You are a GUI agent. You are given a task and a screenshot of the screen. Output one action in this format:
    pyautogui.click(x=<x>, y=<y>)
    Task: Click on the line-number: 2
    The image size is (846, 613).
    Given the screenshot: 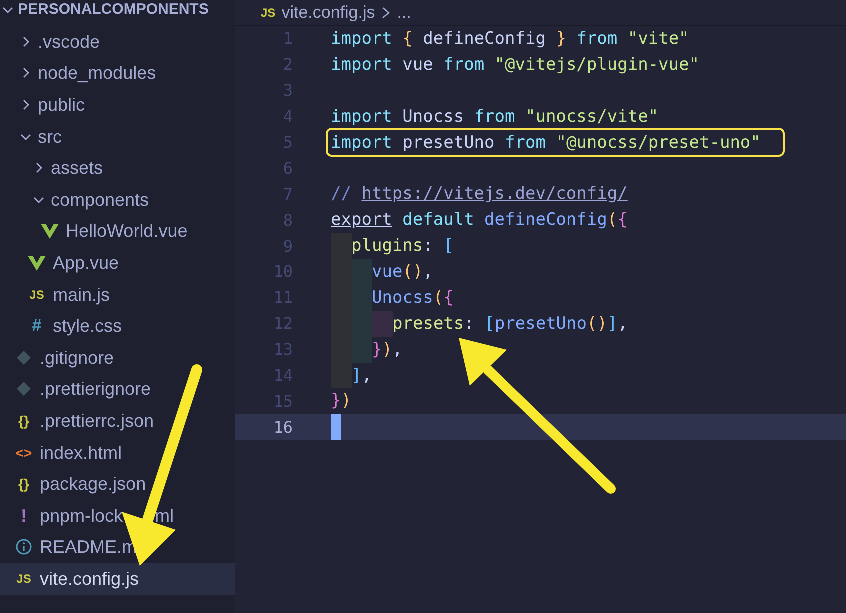 What is the action you would take?
    pyautogui.click(x=287, y=64)
    